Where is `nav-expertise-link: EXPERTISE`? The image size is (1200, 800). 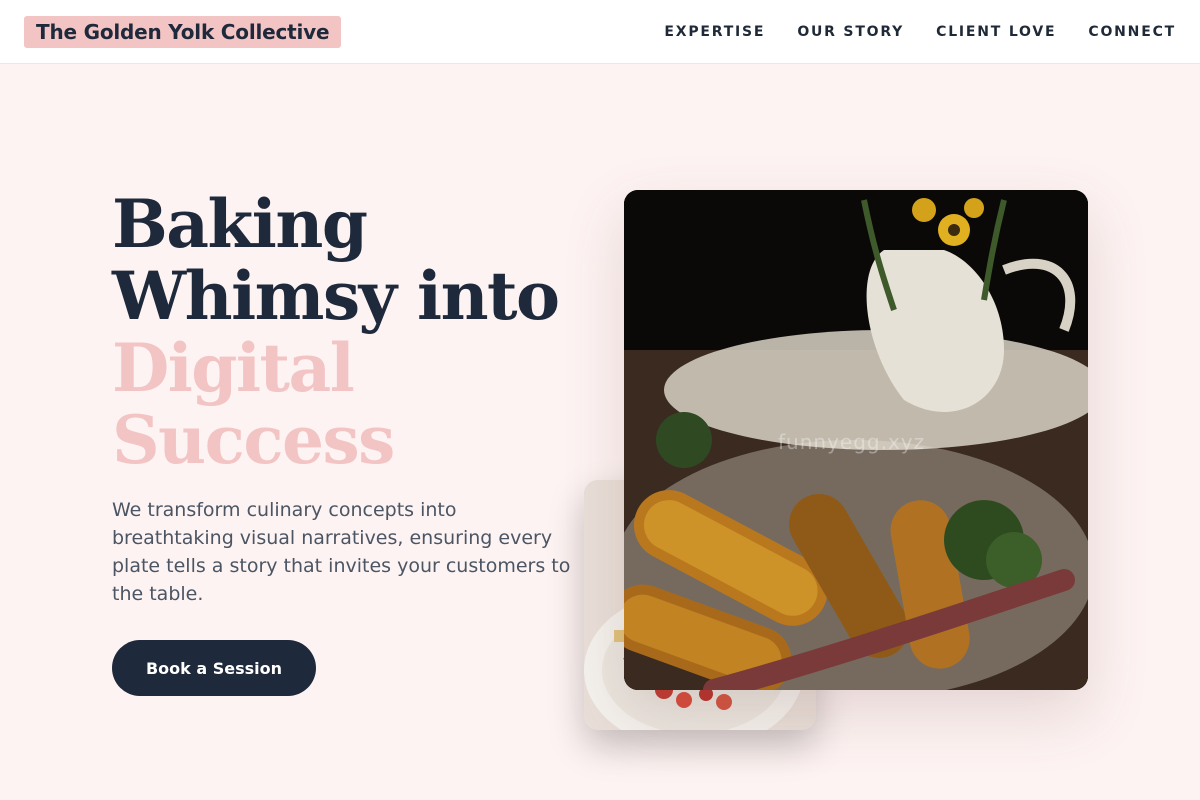 nav-expertise-link: EXPERTISE is located at coordinates (714, 32).